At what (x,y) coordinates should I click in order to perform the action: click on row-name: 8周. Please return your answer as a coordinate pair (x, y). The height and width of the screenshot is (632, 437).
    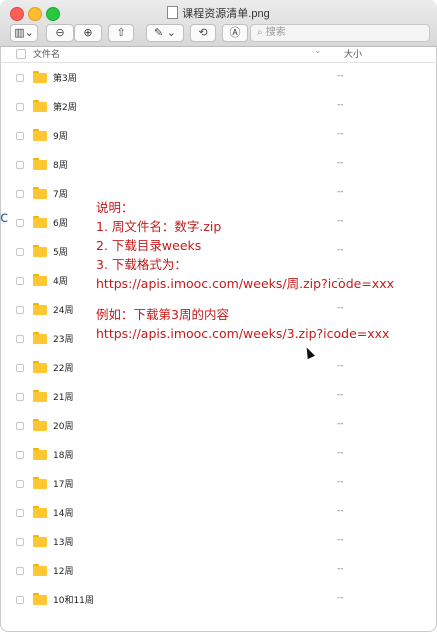
    Looking at the image, I should click on (60, 166).